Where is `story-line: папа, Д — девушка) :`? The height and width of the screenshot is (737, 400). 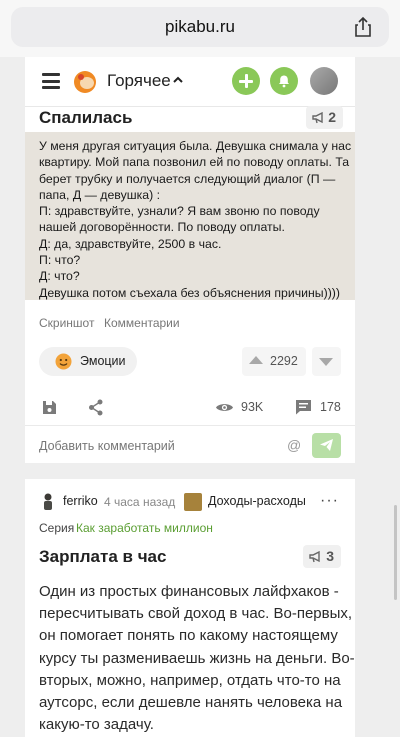 story-line: папа, Д — девушка) : is located at coordinates (99, 194).